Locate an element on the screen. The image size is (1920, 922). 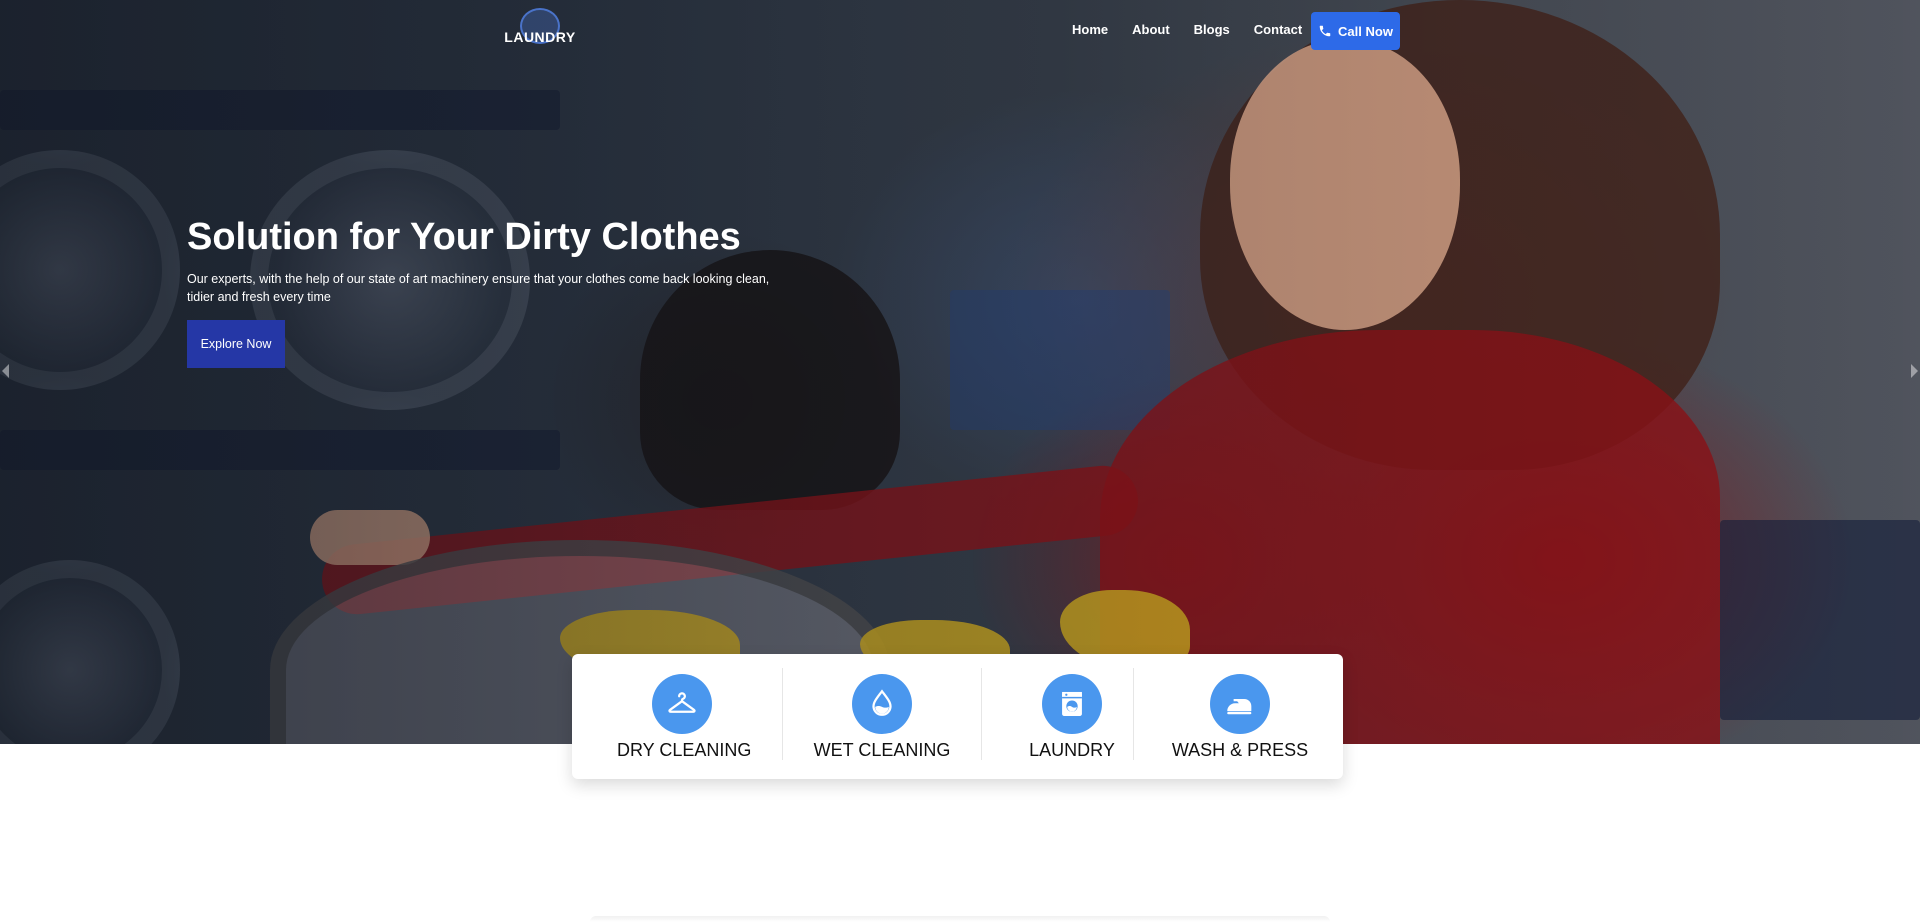
service-laundry: LAUNDRY is located at coordinates (1072, 717).